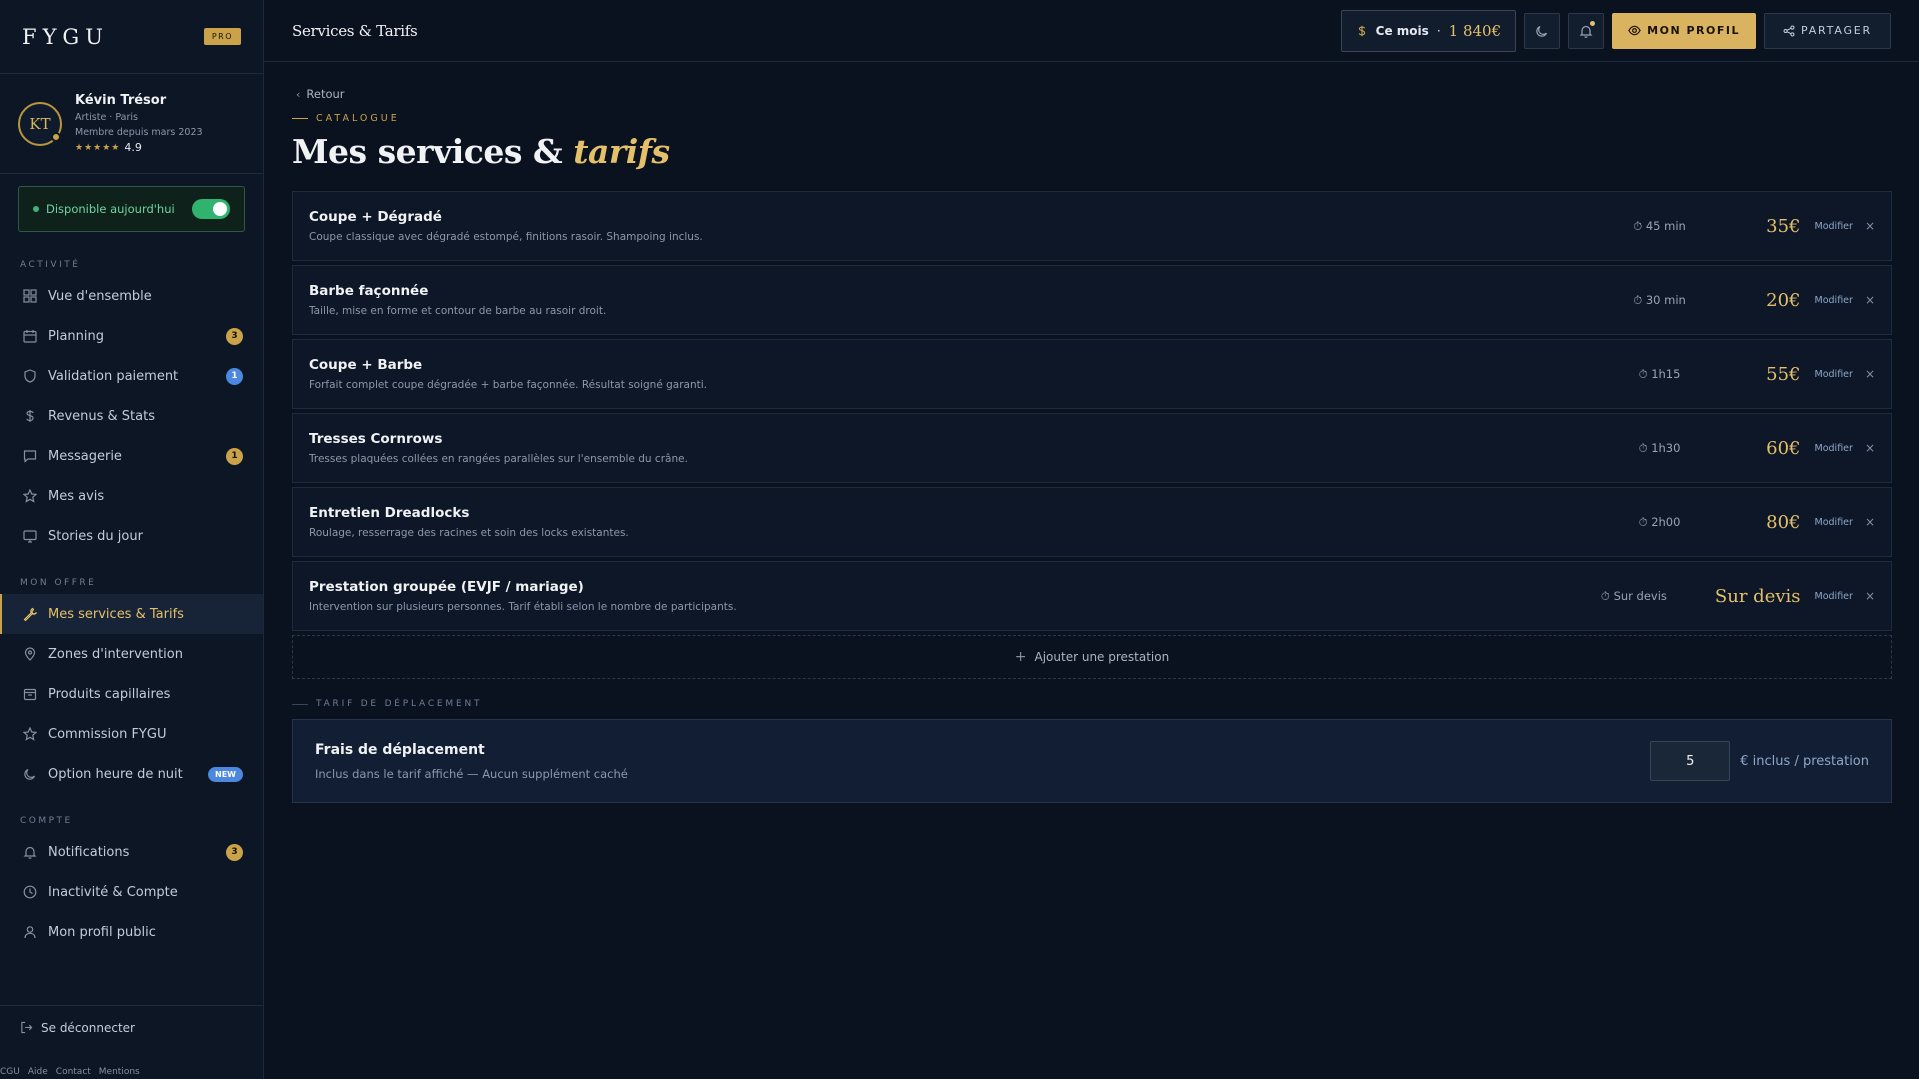 The image size is (1919, 1079). I want to click on calendar-icon, so click(30, 336).